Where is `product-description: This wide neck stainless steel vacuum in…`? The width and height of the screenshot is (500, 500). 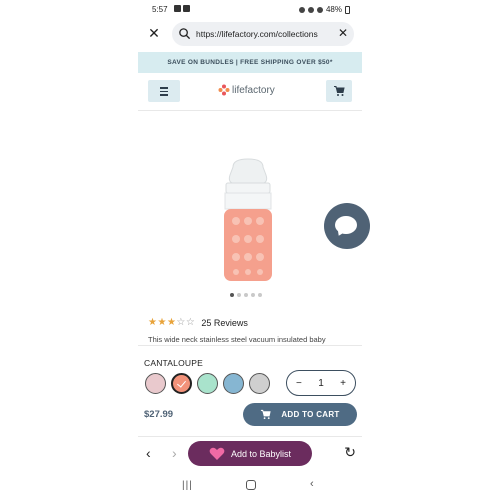
product-description: This wide neck stainless steel vacuum in… is located at coordinates (237, 339).